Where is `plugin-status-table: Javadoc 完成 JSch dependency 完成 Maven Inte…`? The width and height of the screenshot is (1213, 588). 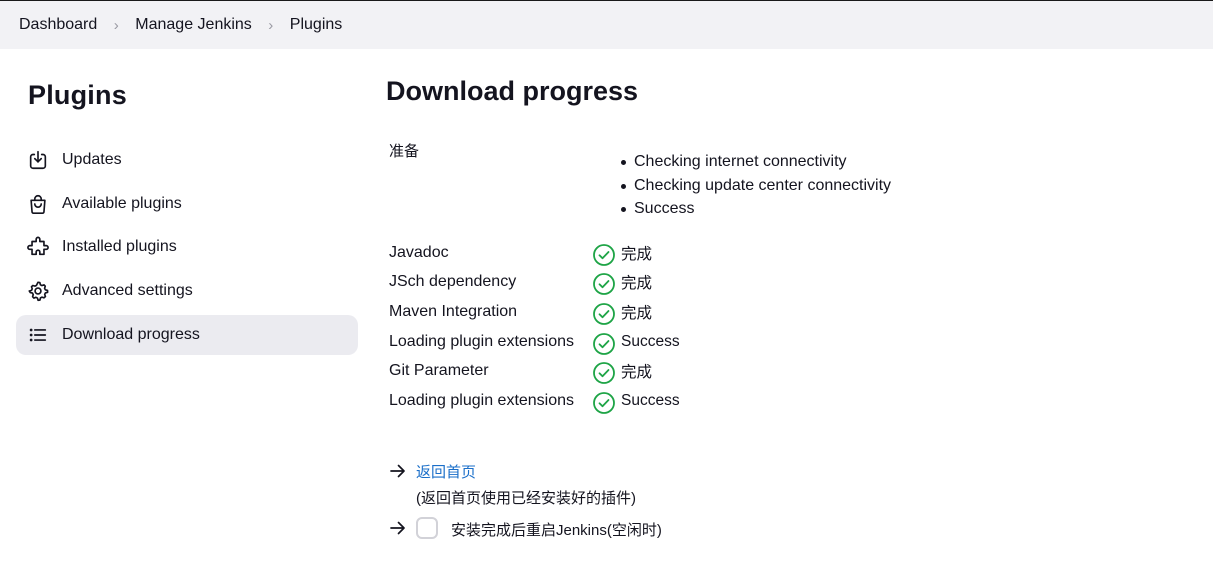 plugin-status-table: Javadoc 完成 JSch dependency 完成 Maven Inte… is located at coordinates (534, 327).